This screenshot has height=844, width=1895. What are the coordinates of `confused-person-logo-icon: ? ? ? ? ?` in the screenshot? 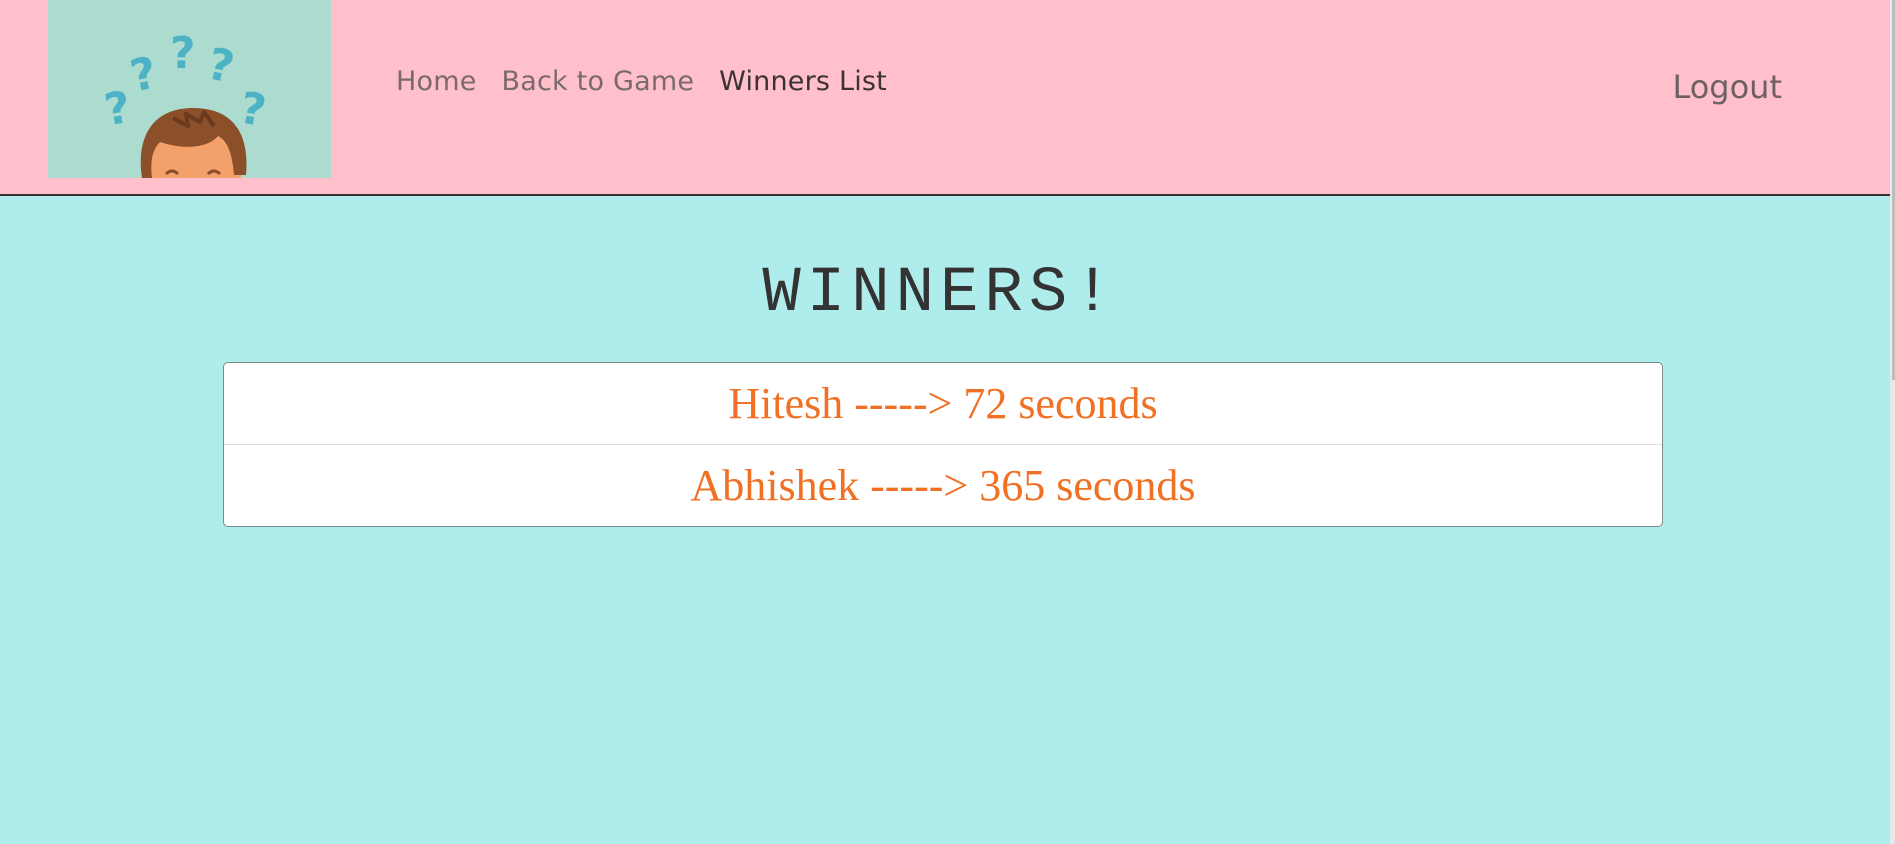 It's located at (189, 89).